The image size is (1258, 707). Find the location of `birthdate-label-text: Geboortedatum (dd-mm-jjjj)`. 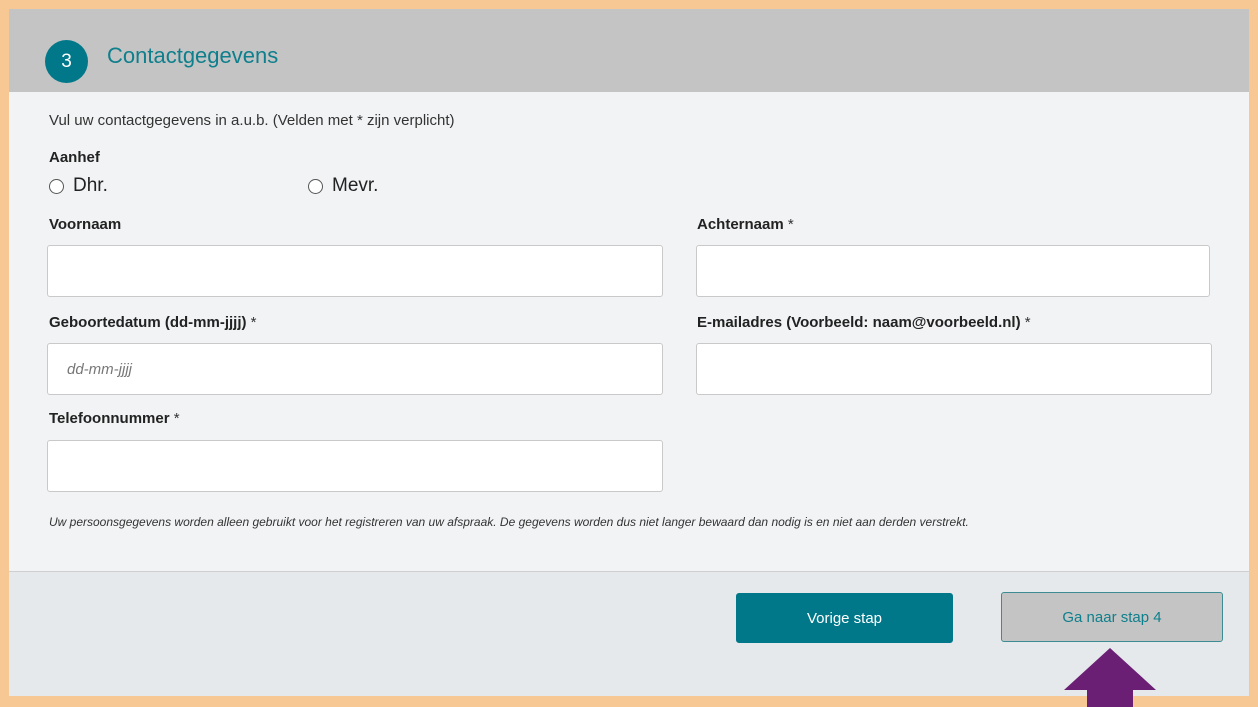

birthdate-label-text: Geboortedatum (dd-mm-jjjj) is located at coordinates (148, 322).